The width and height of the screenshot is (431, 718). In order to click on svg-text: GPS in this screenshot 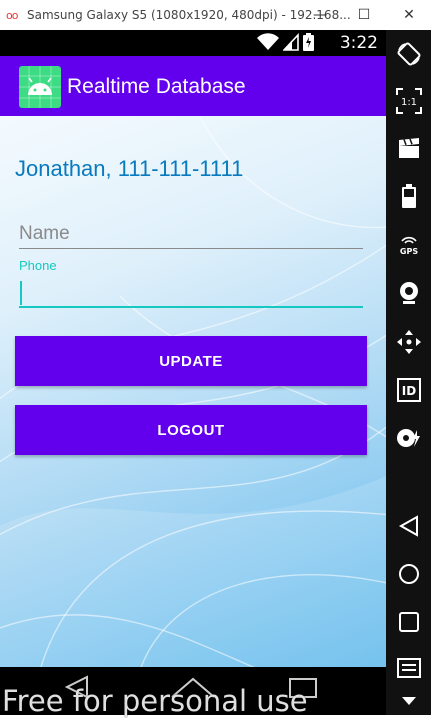, I will do `click(408, 251)`.